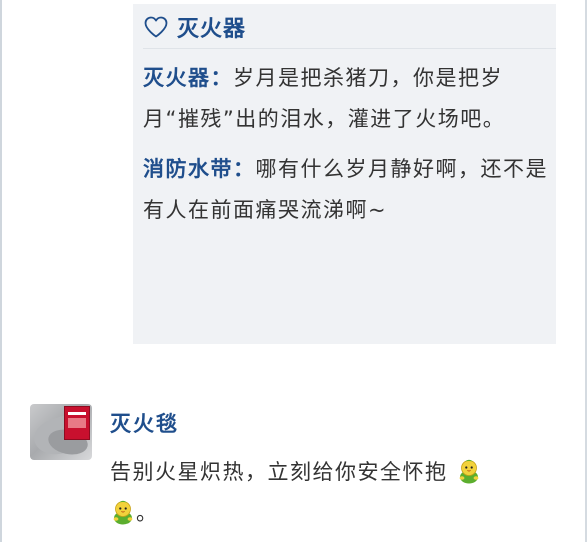 This screenshot has width=587, height=542. Describe the element at coordinates (212, 29) in the screenshot. I see `reply-title: 灭火器` at that location.